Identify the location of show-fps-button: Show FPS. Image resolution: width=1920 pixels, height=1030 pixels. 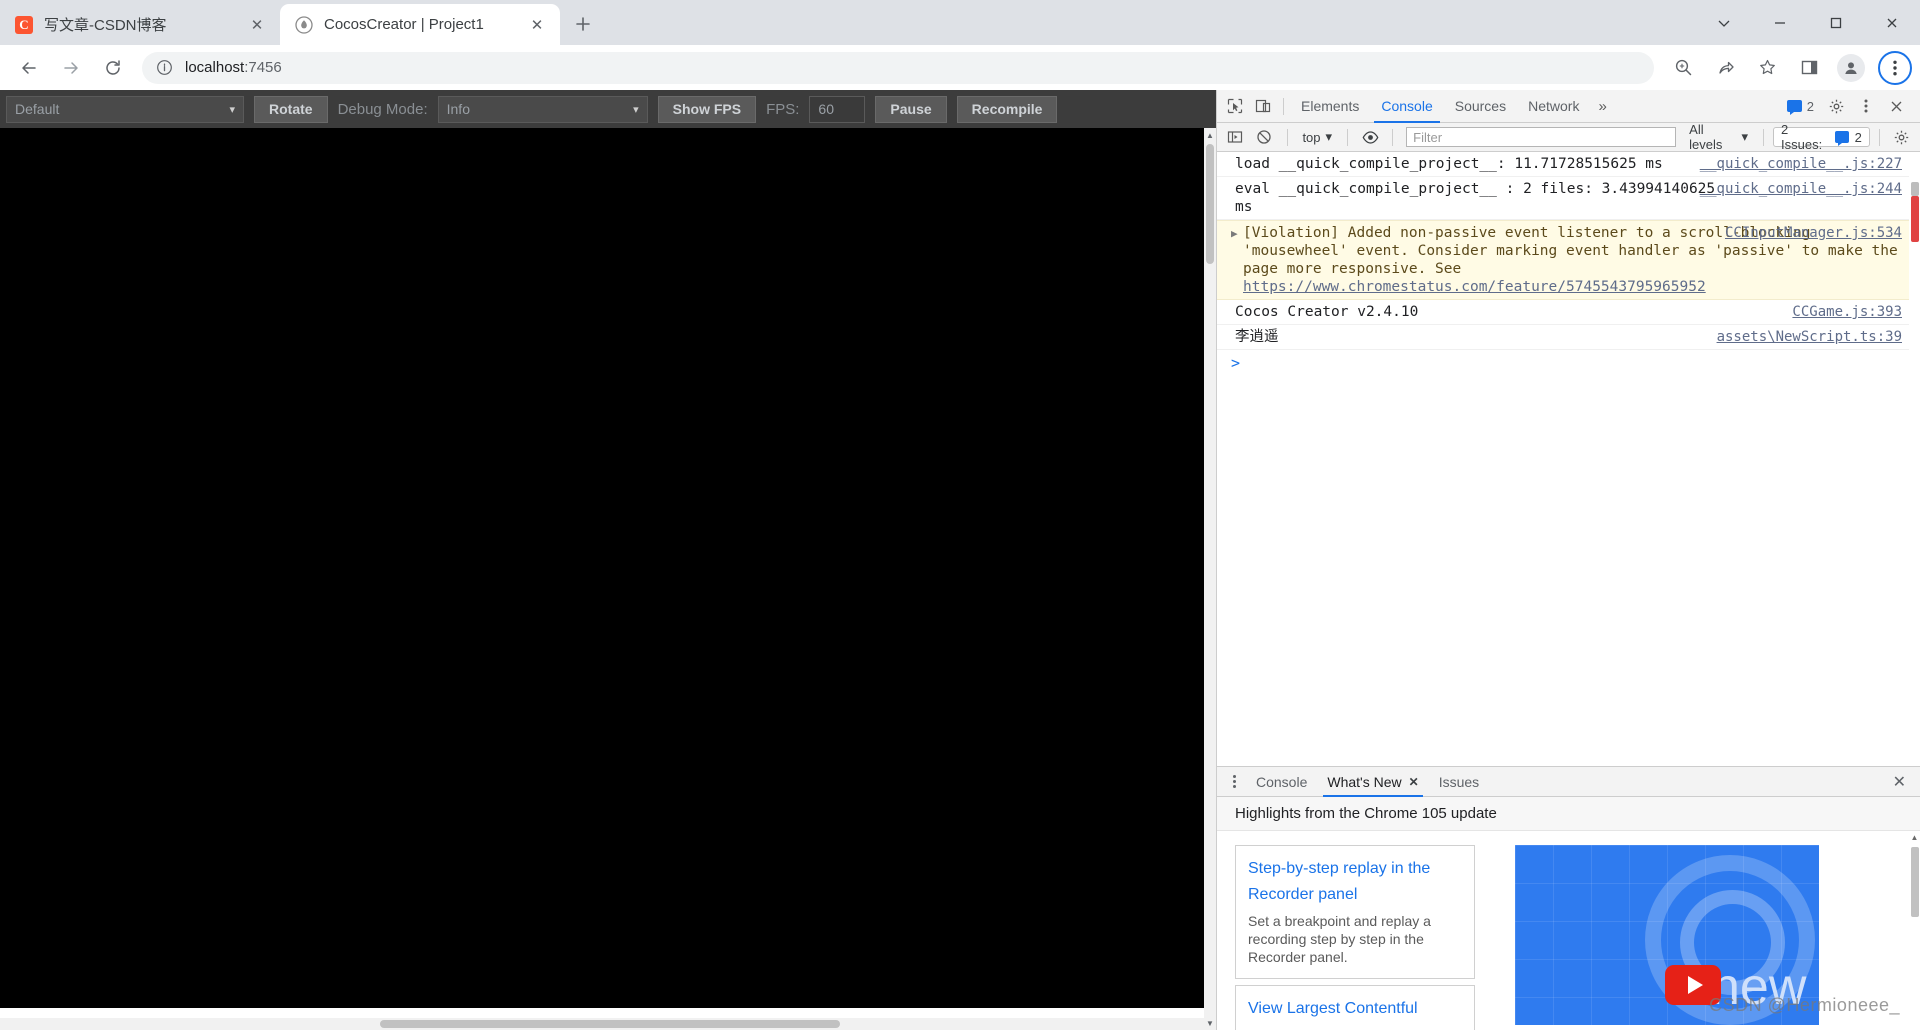
(707, 109).